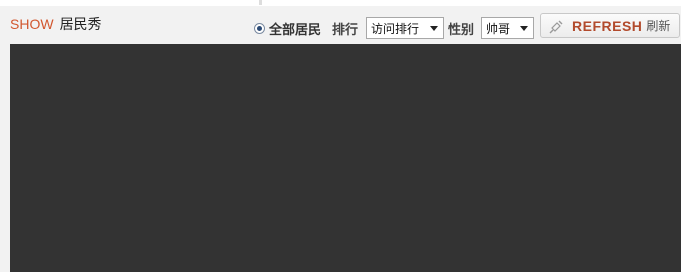 The height and width of the screenshot is (272, 681). I want to click on radio-selected-dot, so click(259, 28).